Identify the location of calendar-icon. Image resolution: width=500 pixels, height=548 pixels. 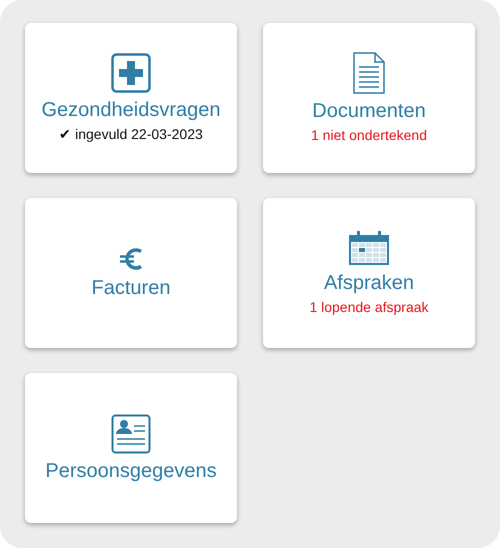
(369, 248).